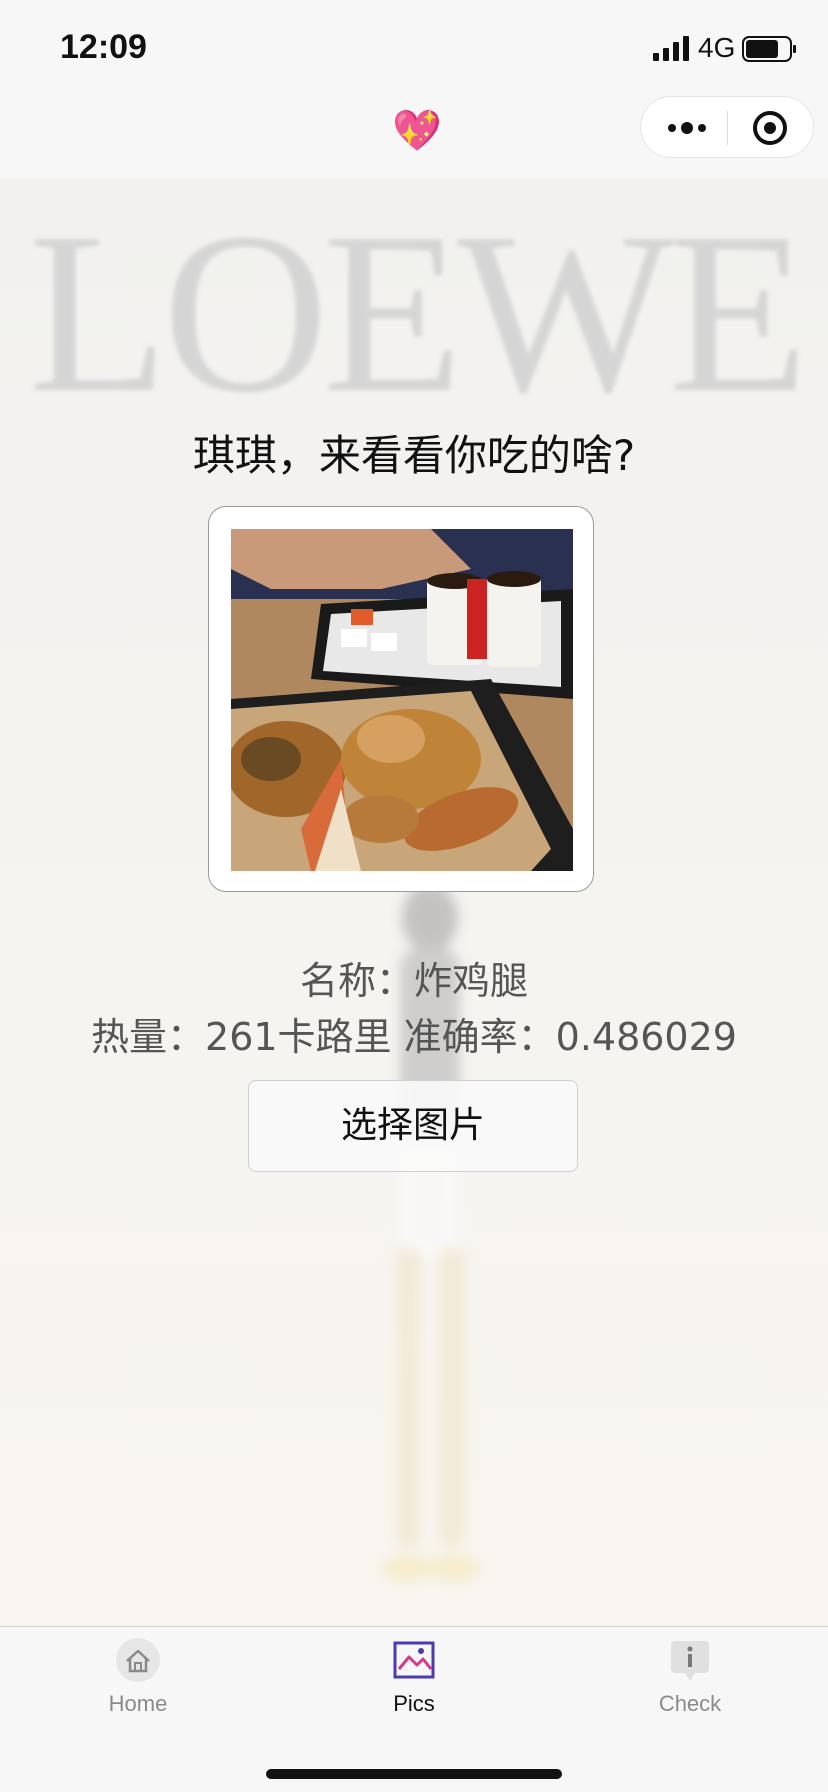 The image size is (828, 1792). What do you see at coordinates (103, 47) in the screenshot?
I see `status-time: 12:09` at bounding box center [103, 47].